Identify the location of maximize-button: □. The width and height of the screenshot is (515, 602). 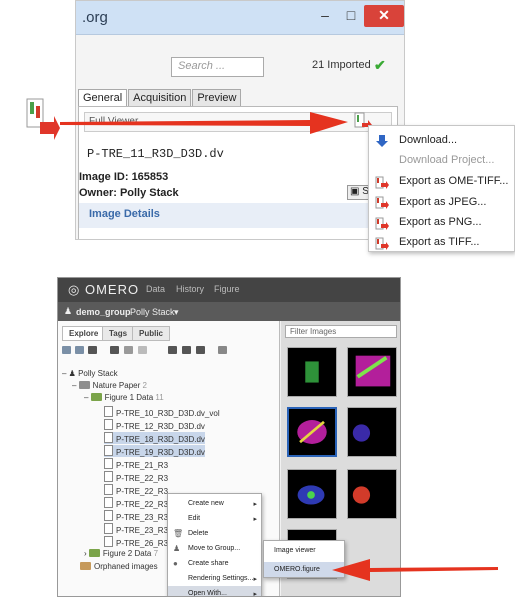
(351, 16).